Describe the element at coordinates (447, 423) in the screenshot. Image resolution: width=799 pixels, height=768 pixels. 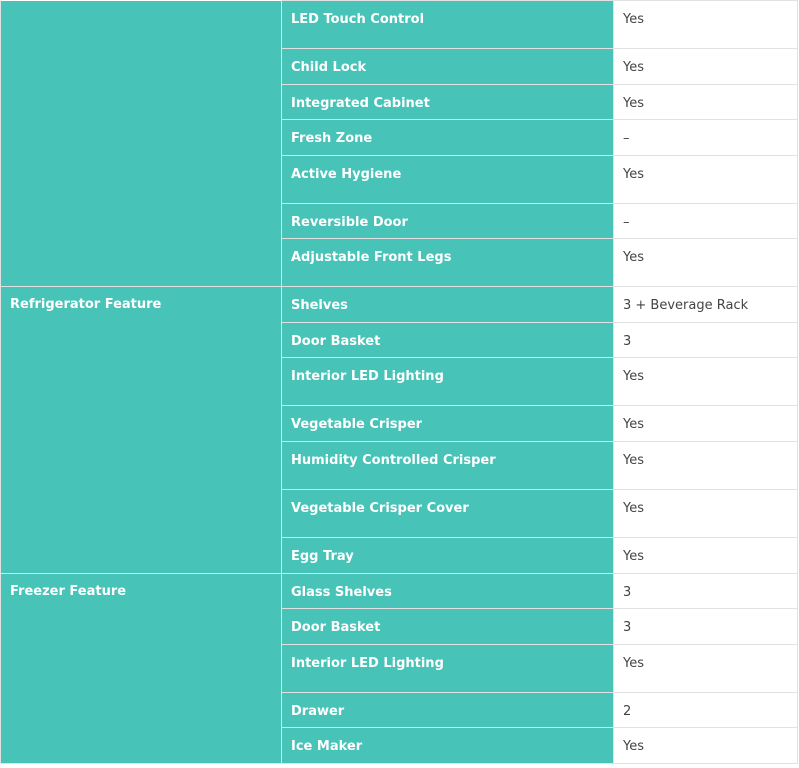
I see `feature-cell: Vegetable Crisper` at that location.